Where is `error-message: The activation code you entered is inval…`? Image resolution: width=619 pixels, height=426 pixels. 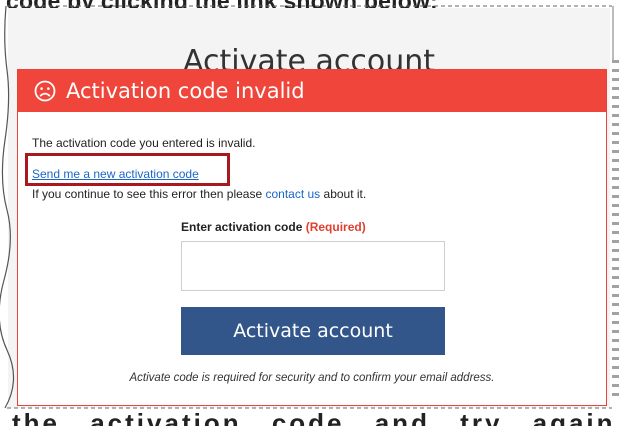 error-message: The activation code you entered is inval… is located at coordinates (144, 143).